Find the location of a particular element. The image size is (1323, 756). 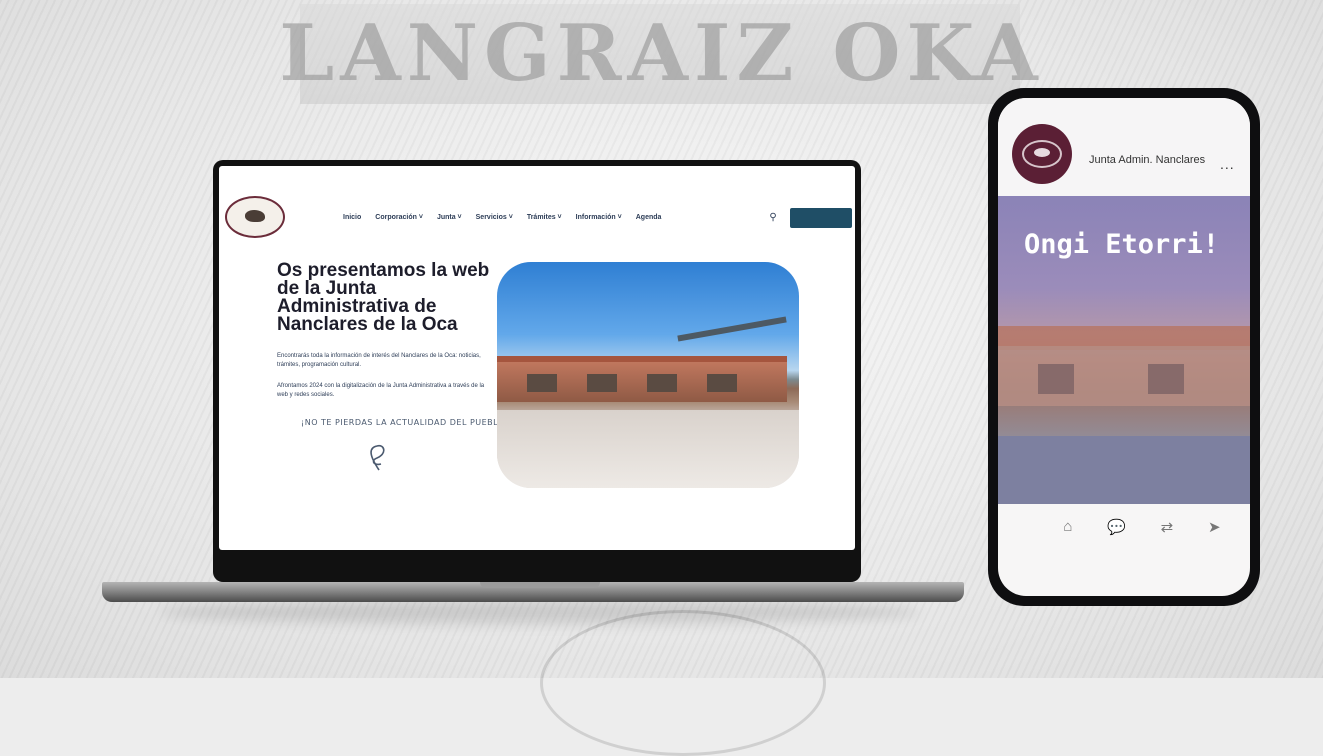

nav-item-servicios: Servicios ˅ is located at coordinates (494, 217).